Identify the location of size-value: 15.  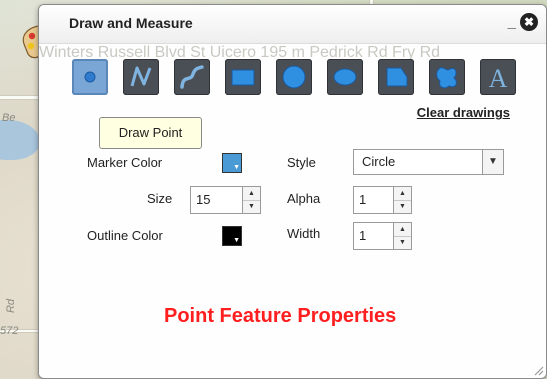
(203, 199).